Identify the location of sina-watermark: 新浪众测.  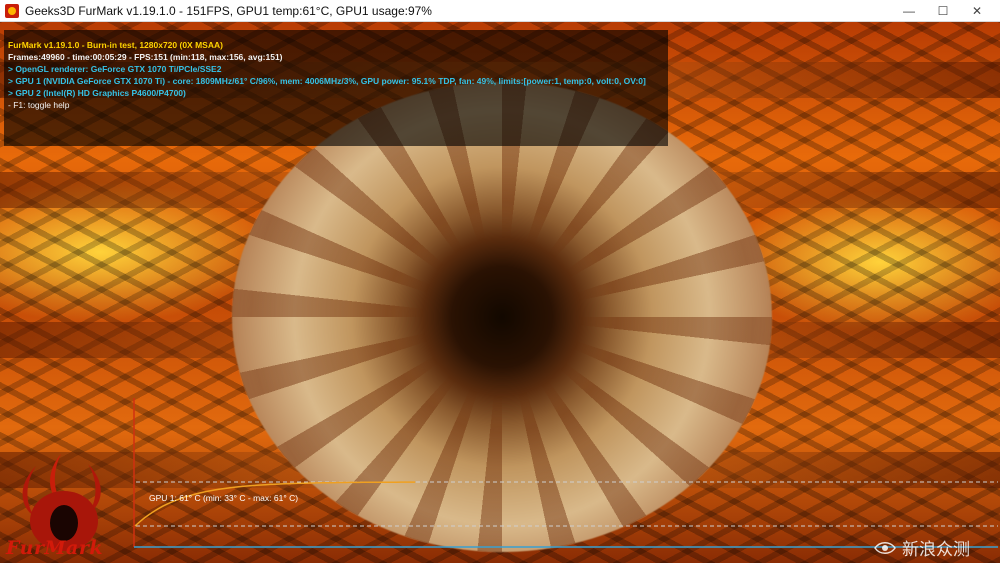
(922, 547).